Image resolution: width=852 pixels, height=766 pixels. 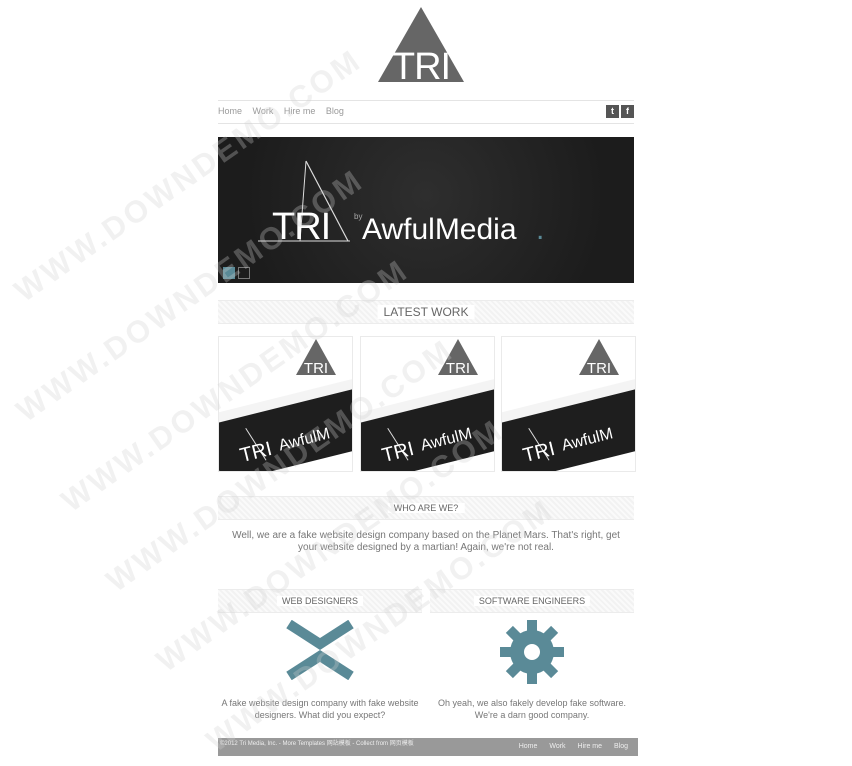 I want to click on footer-nav-home: Home, so click(x=528, y=746).